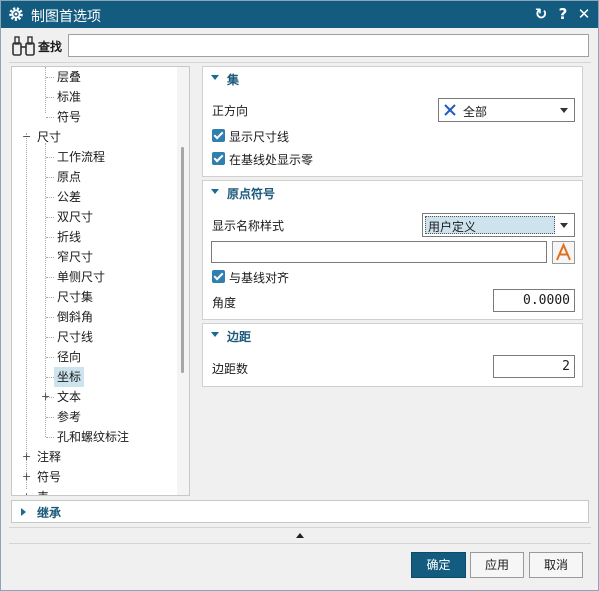  I want to click on chevron-up-icon, so click(300, 535).